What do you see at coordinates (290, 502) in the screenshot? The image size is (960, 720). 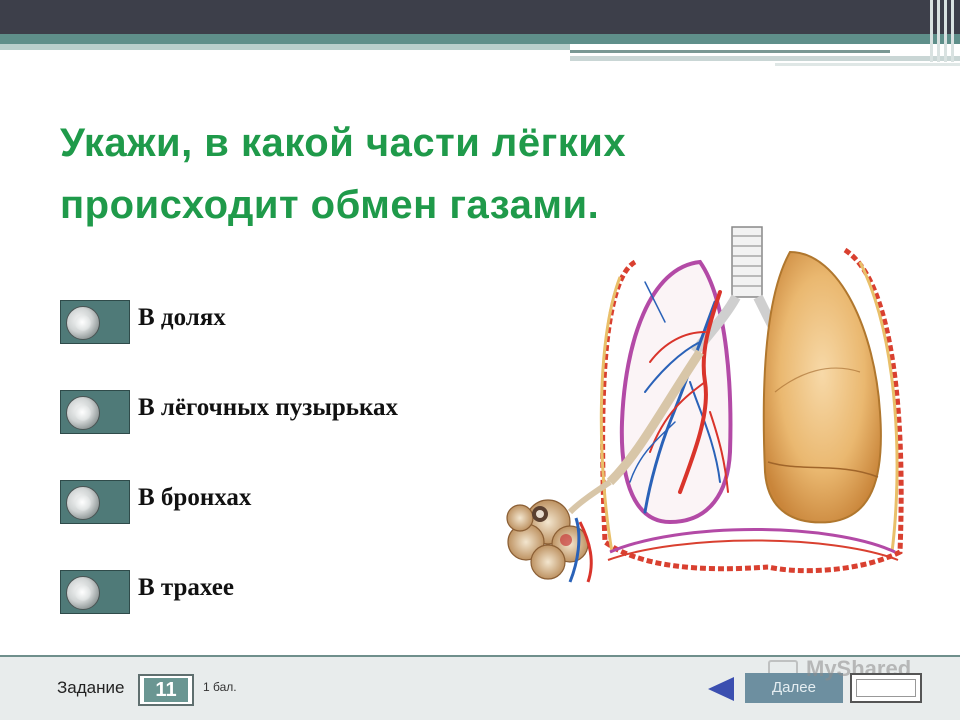 I see `answer-option-3: В бронхах` at bounding box center [290, 502].